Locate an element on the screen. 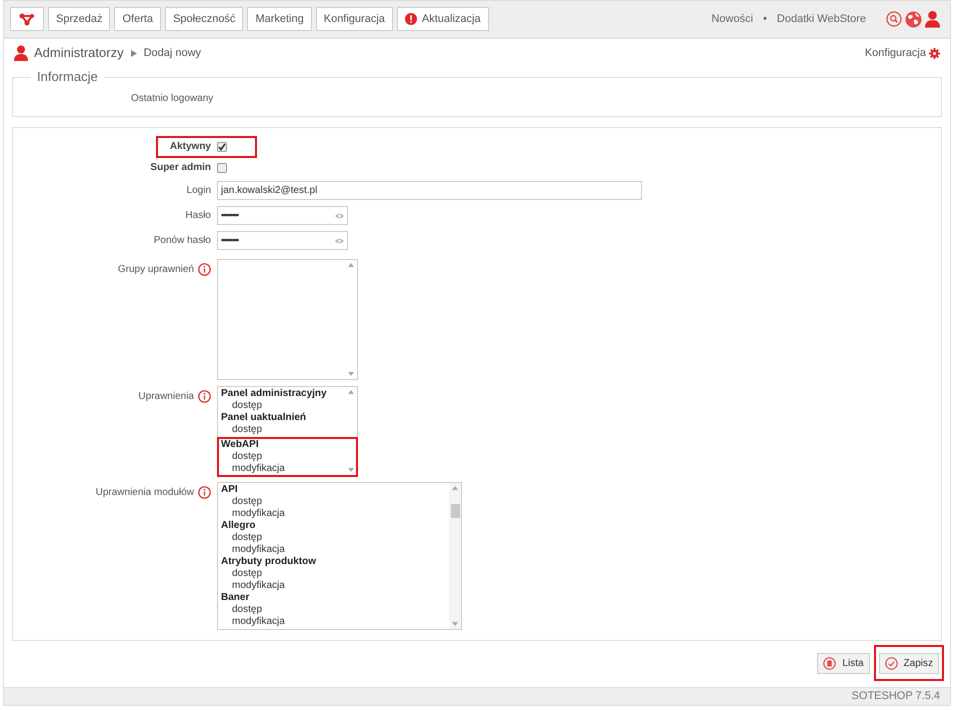 This screenshot has height=711, width=963. list-button: Lista is located at coordinates (843, 663).